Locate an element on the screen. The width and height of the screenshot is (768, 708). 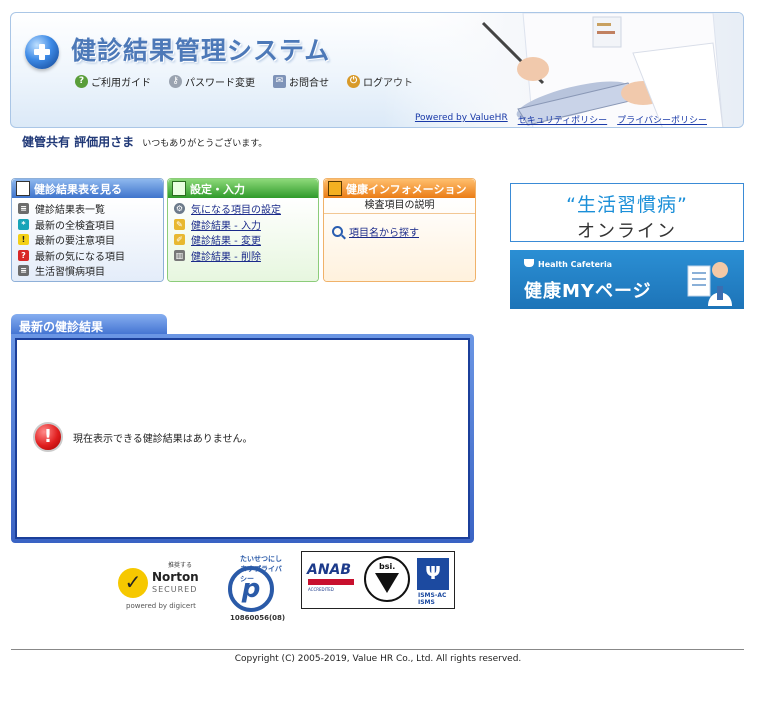
doctor-icon is located at coordinates (709, 284).